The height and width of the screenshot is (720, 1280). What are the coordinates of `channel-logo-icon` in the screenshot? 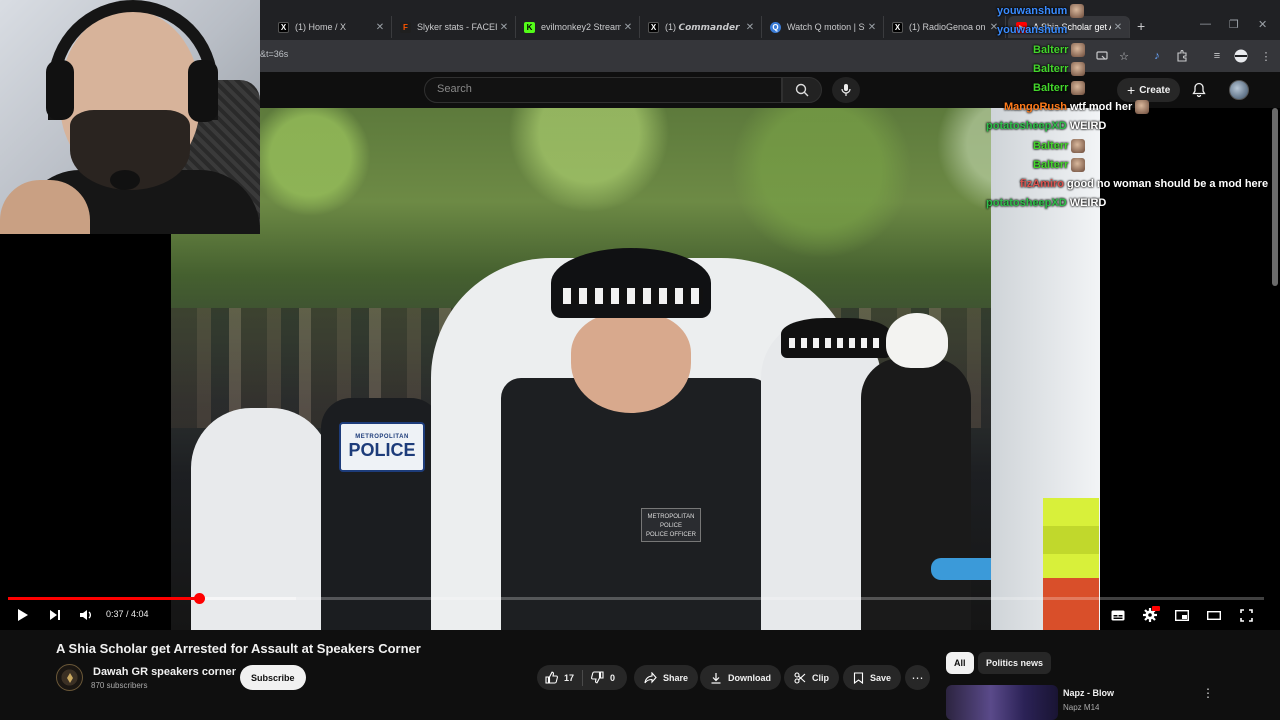 It's located at (69, 677).